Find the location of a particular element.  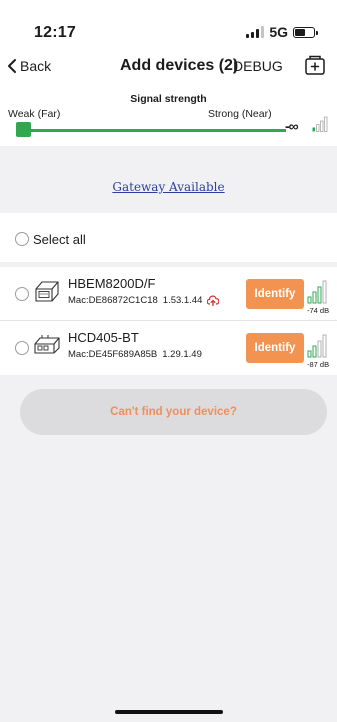

select-all-row: Select all is located at coordinates (168, 237).